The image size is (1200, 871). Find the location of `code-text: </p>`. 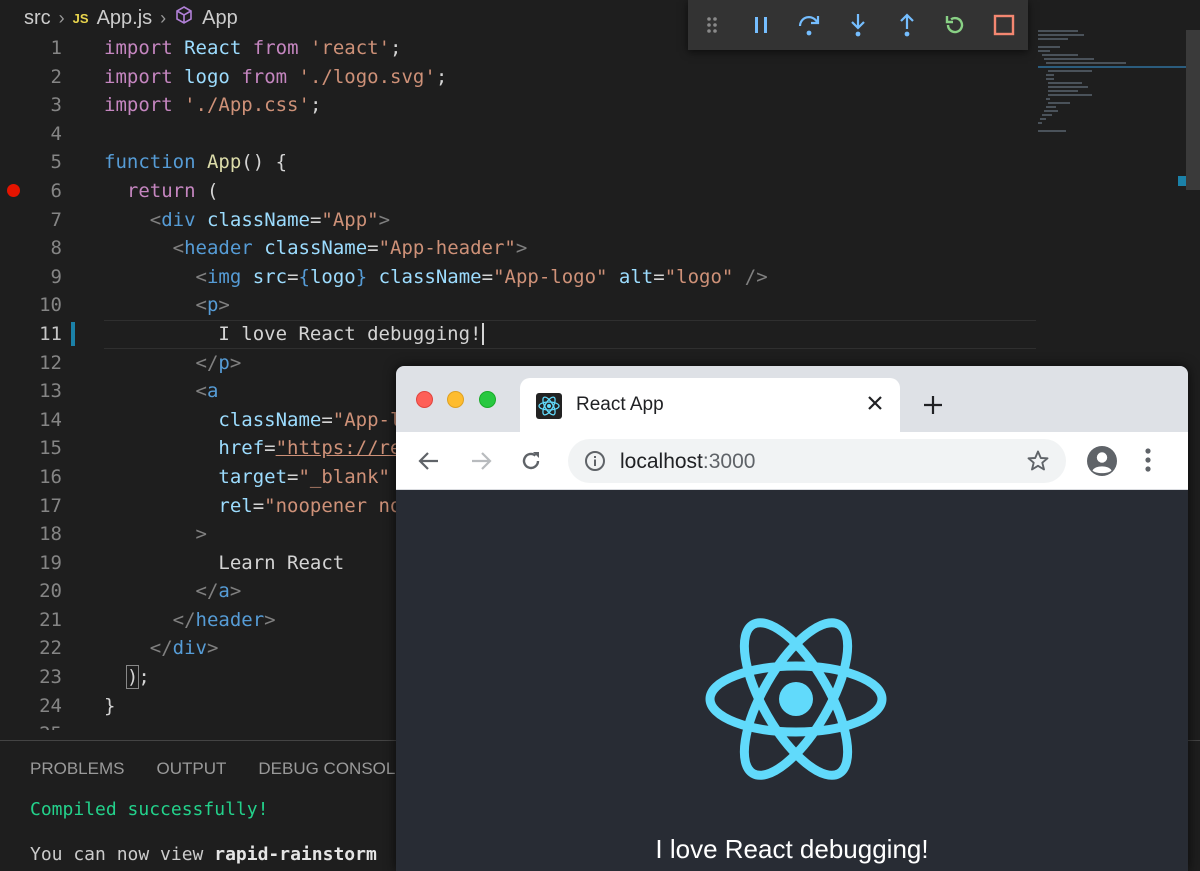

code-text: </p> is located at coordinates (218, 362).